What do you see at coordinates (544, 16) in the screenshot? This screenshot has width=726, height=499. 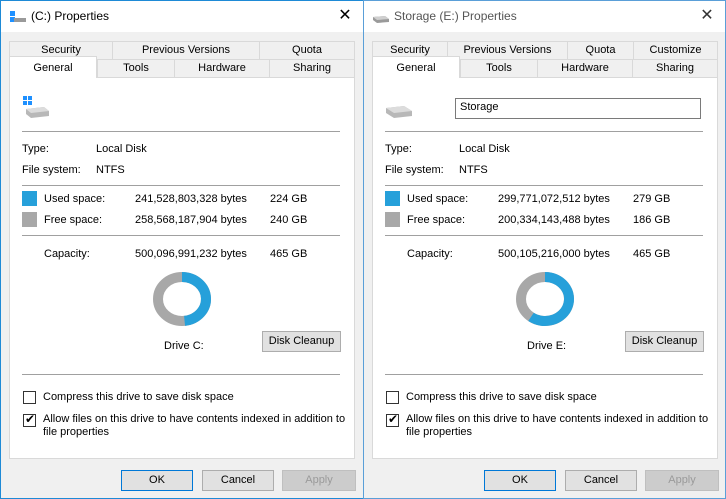 I see `title-bar: Storage (E:) Properties ✕` at bounding box center [544, 16].